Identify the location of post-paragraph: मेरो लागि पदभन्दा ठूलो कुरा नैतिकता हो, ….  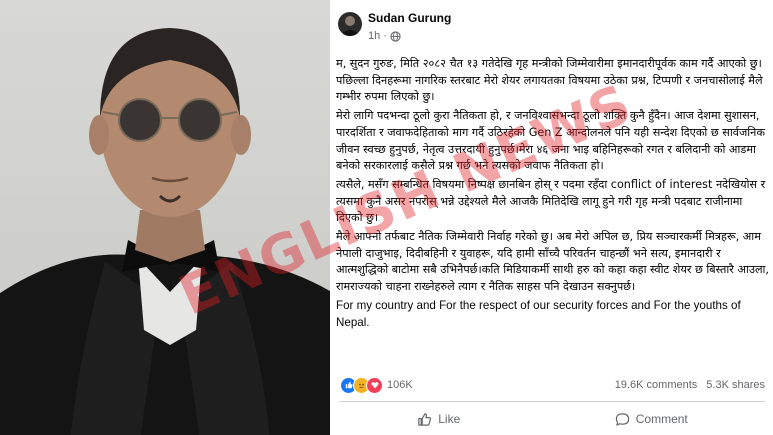
(550, 141).